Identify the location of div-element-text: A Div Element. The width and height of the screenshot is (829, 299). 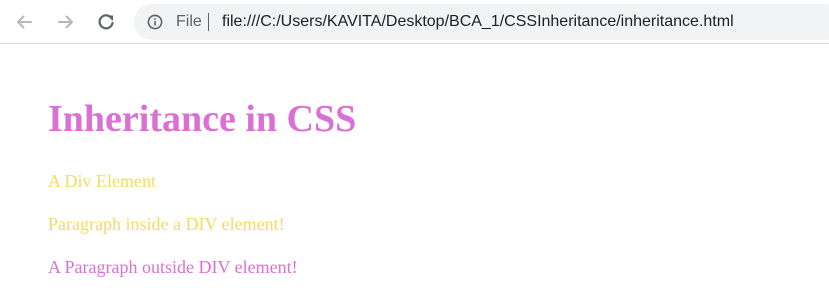
(102, 181).